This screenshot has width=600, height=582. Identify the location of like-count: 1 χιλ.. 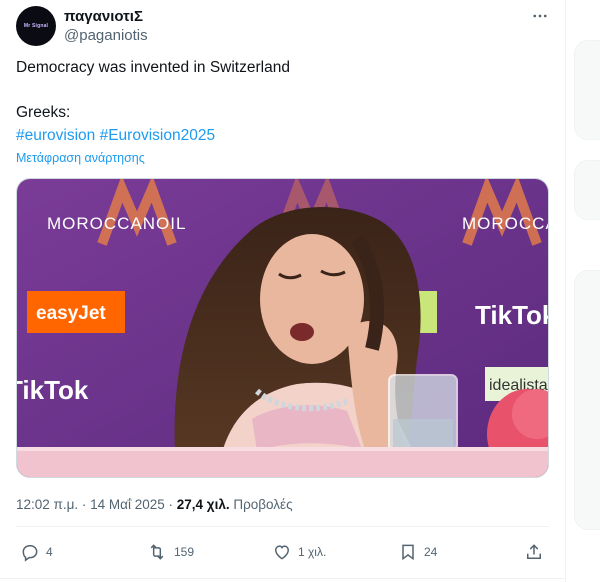
(312, 552).